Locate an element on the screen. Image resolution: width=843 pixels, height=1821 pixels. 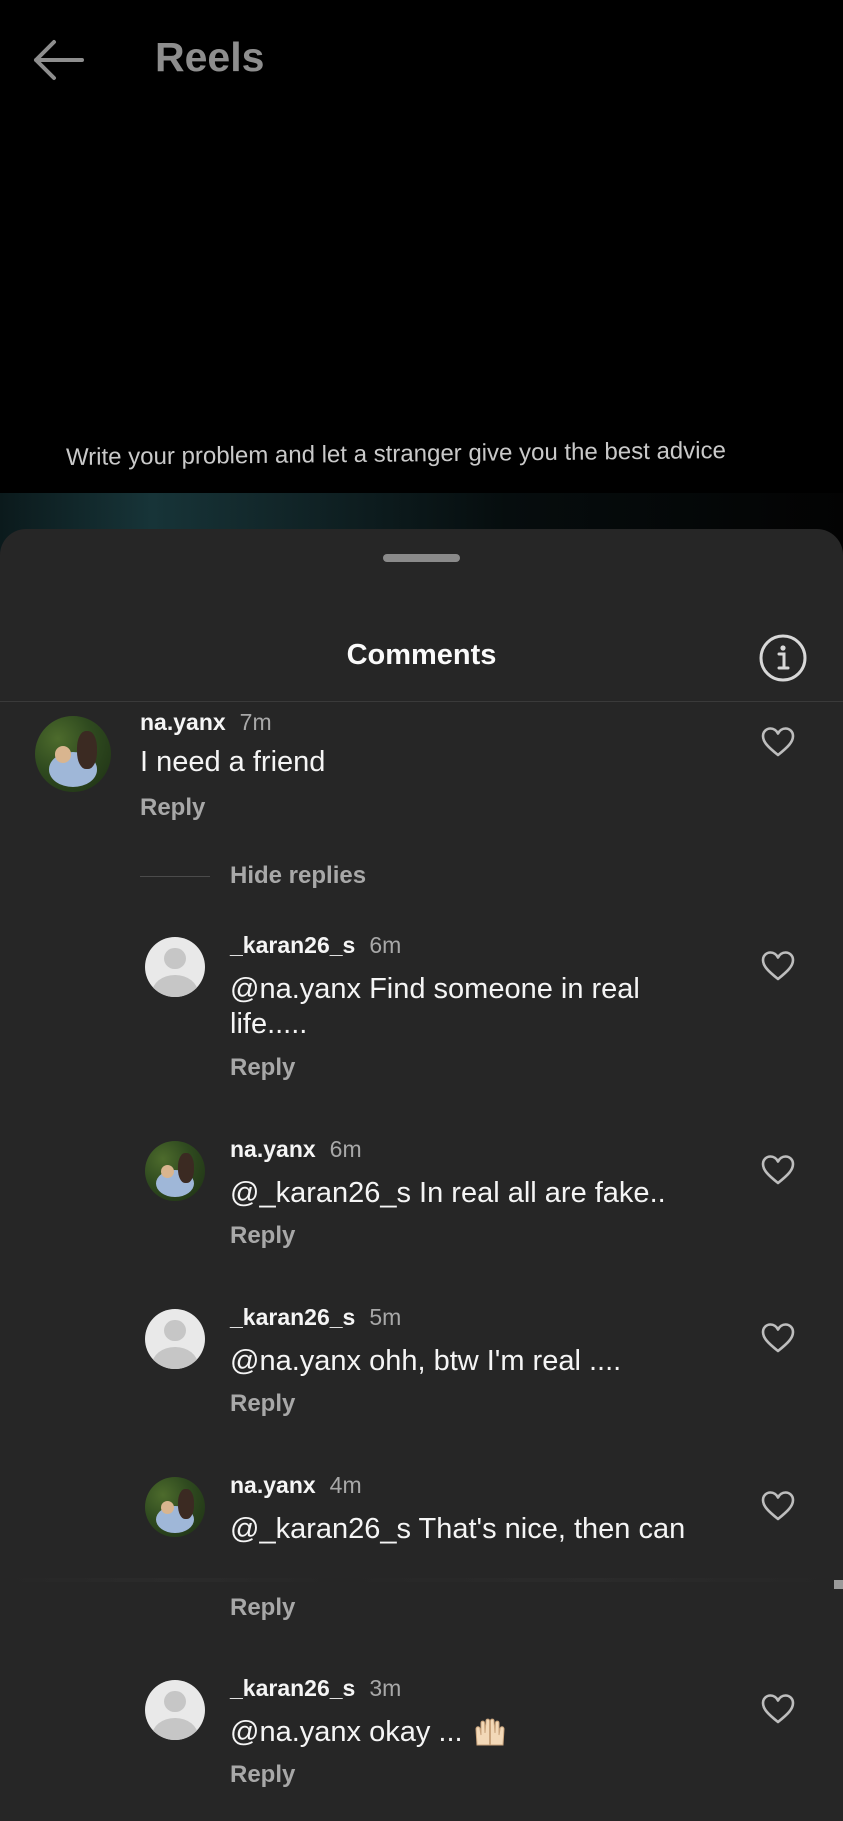
sheet-title: Comments is located at coordinates (421, 655).